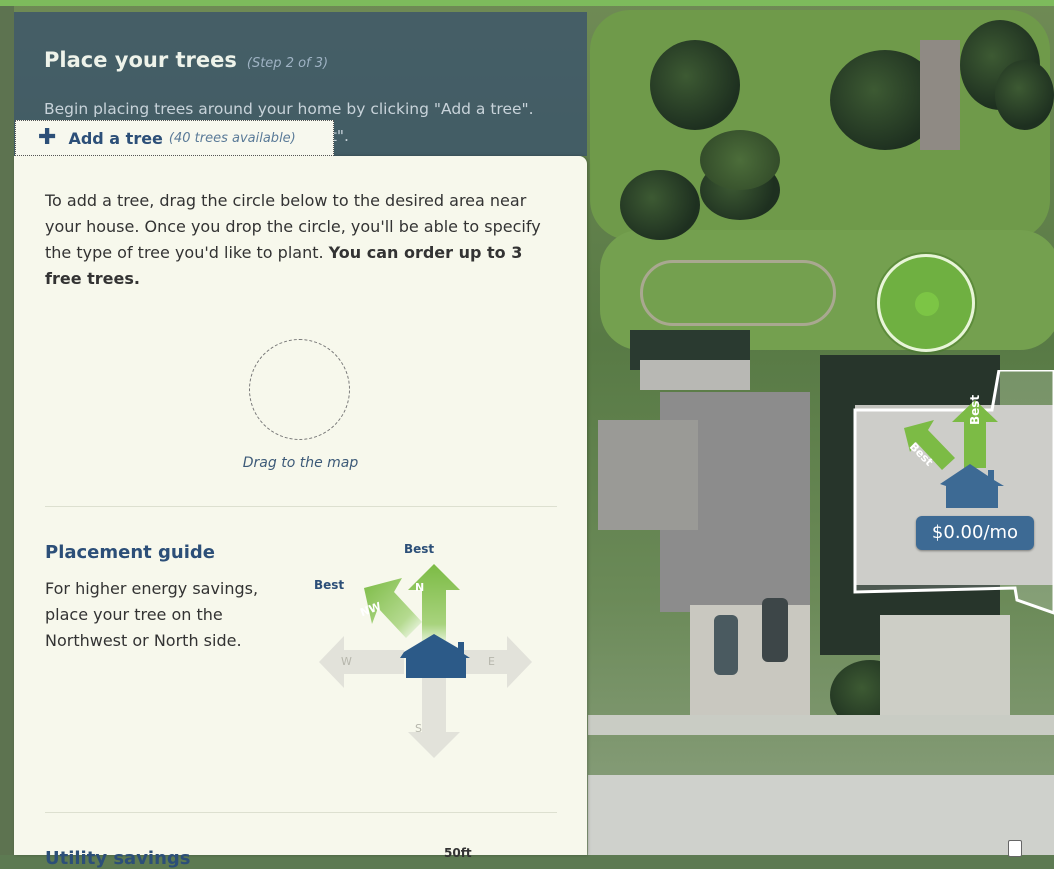 The width and height of the screenshot is (1054, 869). What do you see at coordinates (1015, 848) in the screenshot?
I see `map-scroll-handle` at bounding box center [1015, 848].